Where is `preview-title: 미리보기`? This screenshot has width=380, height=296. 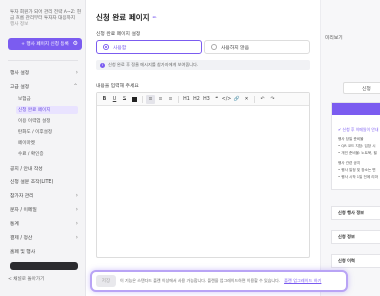 preview-title: 미리보기 is located at coordinates (334, 38).